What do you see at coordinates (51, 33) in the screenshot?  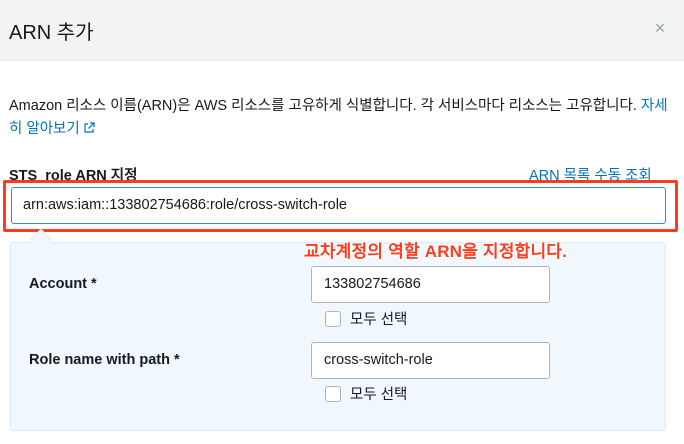 I see `modal-title: ARN 추가` at bounding box center [51, 33].